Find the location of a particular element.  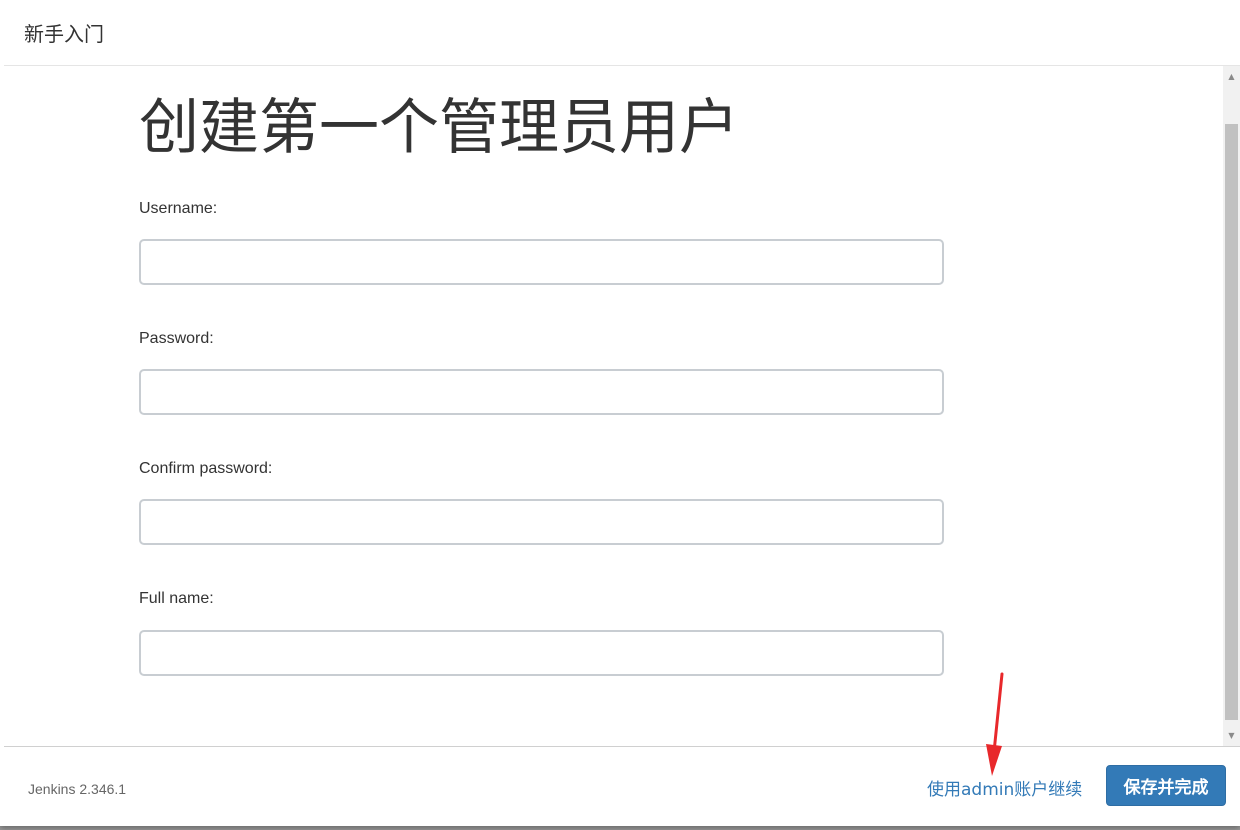

triangle-up-icon: ▲ is located at coordinates (1231, 76).